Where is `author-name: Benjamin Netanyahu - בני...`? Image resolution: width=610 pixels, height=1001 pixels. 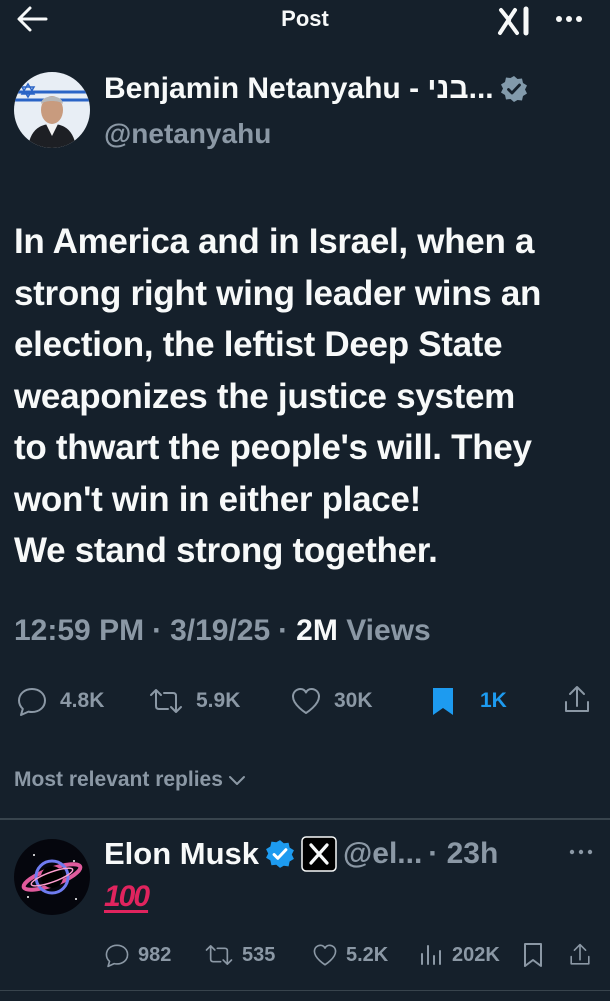
author-name: Benjamin Netanyahu - בני... is located at coordinates (299, 89).